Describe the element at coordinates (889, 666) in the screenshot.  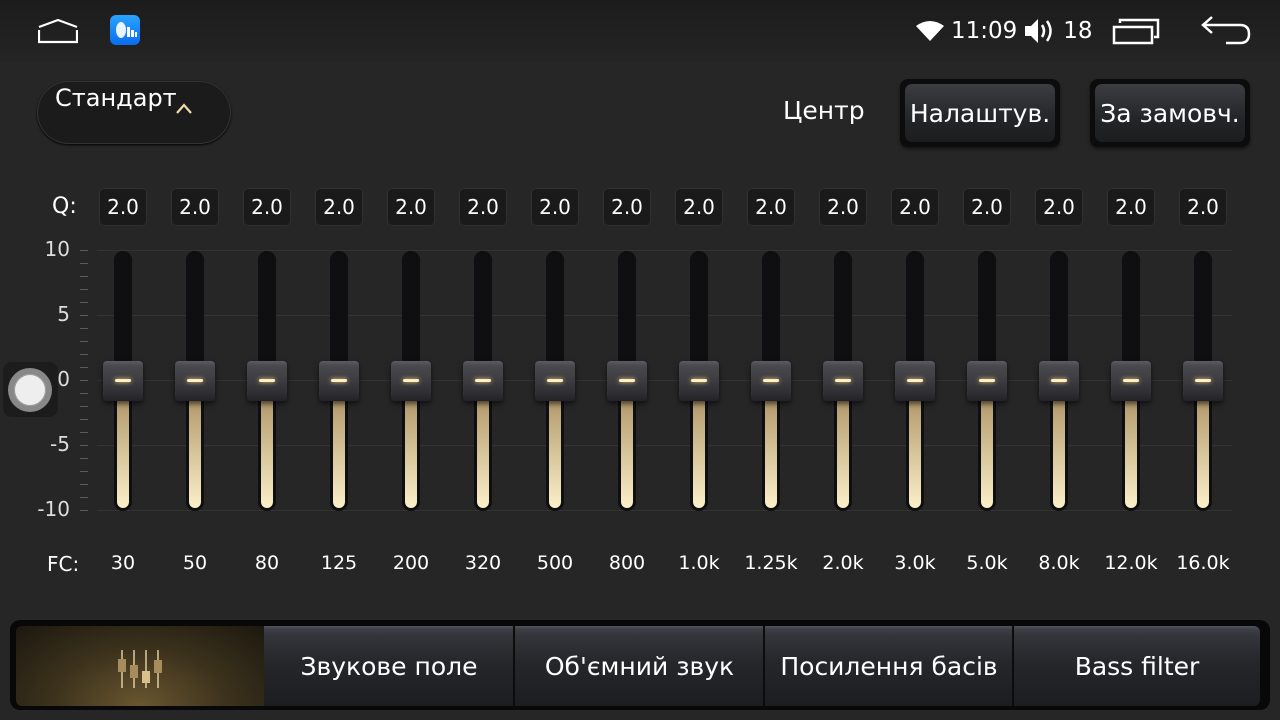
I see `tab-bass-boost: Посилення басів` at that location.